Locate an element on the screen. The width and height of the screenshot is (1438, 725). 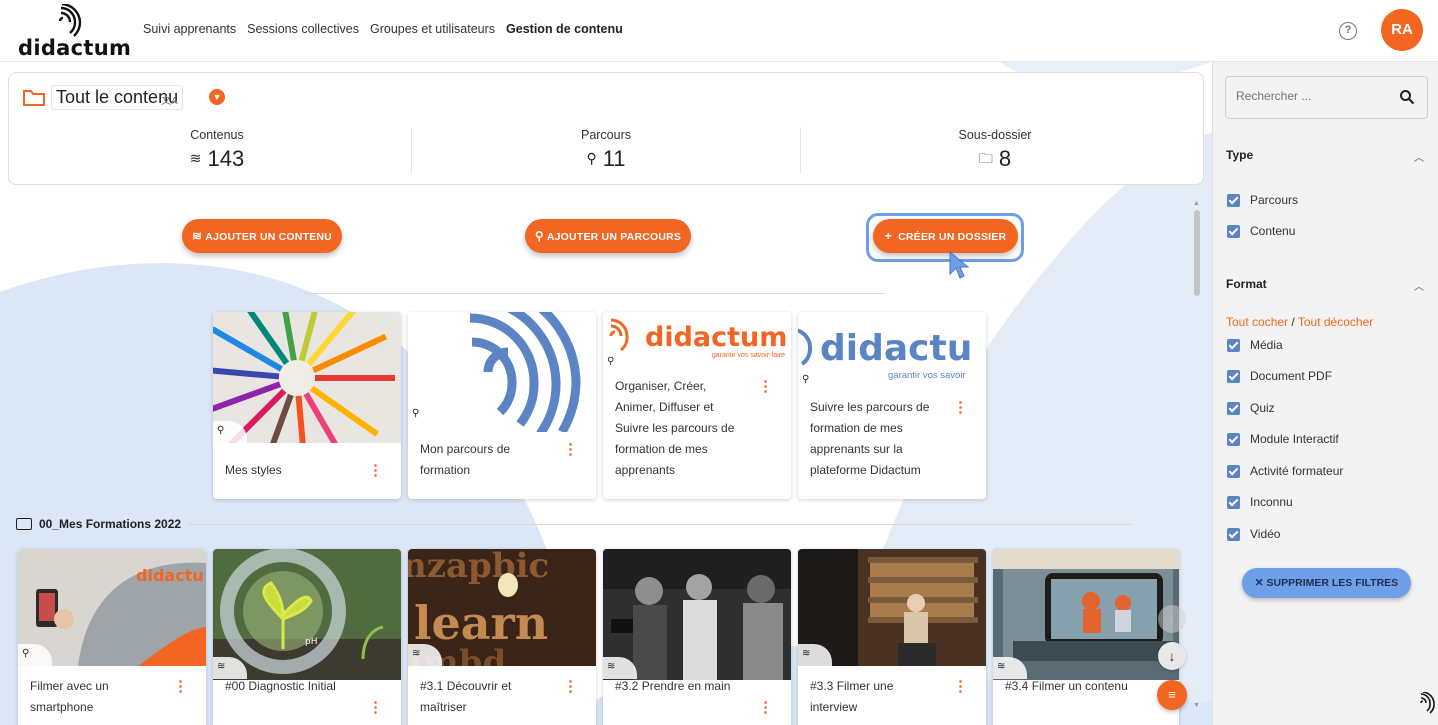
stat-value: 143 is located at coordinates (226, 158).